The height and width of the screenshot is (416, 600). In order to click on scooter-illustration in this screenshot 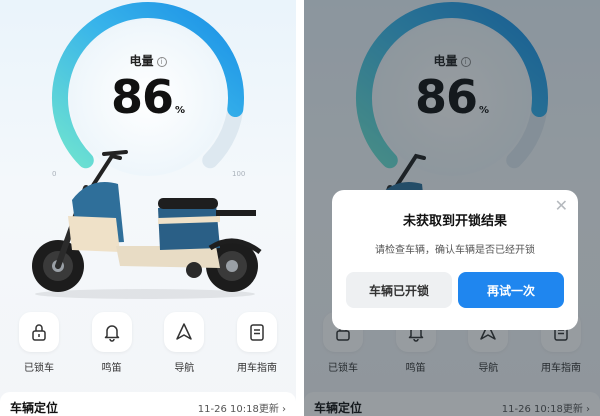, I will do `click(147, 224)`.